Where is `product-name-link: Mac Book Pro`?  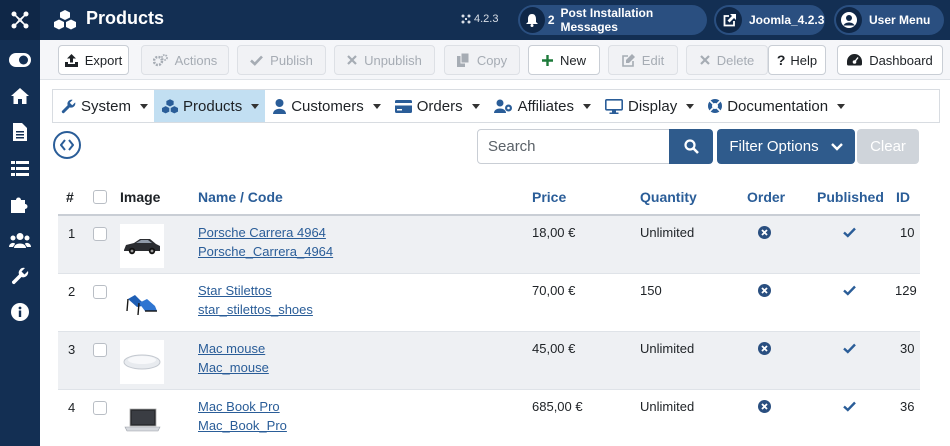
product-name-link: Mac Book Pro is located at coordinates (239, 406).